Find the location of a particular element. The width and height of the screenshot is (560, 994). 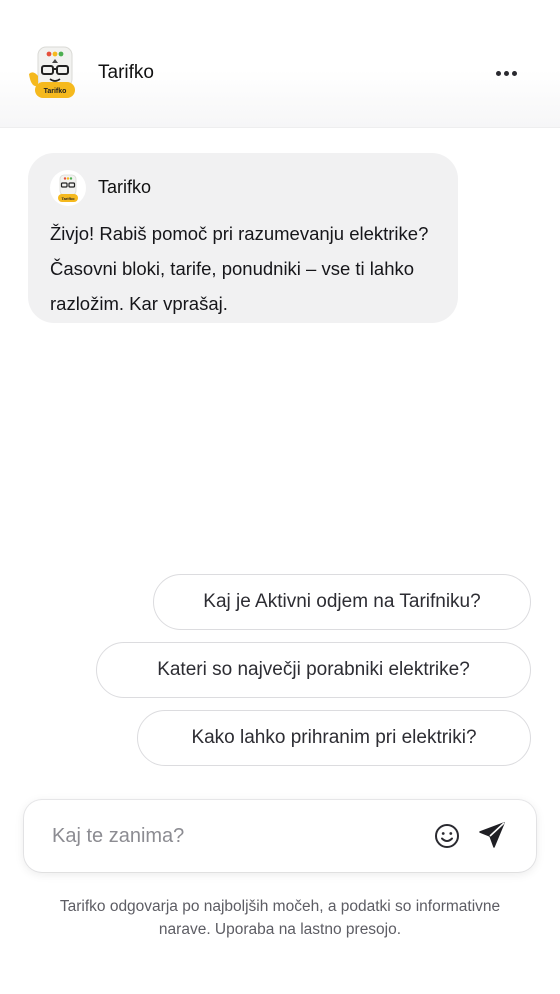

message-sender: Tarifko is located at coordinates (125, 187).